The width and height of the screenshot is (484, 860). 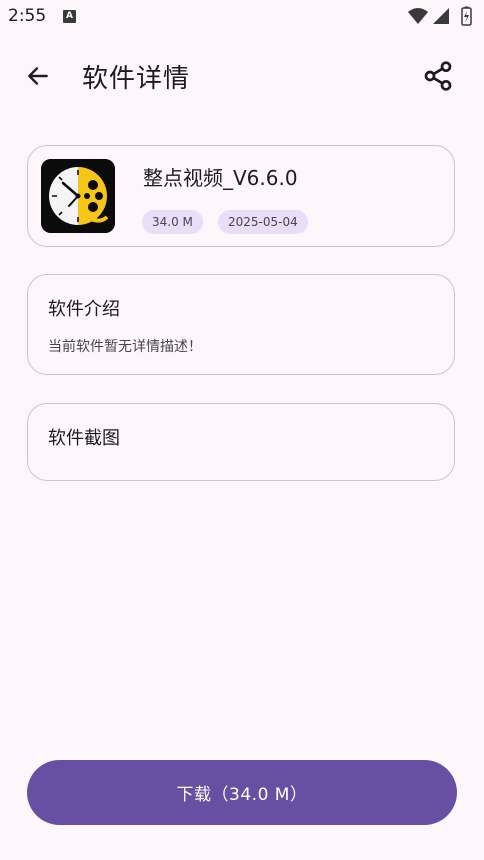 What do you see at coordinates (125, 347) in the screenshot?
I see `intro-description: 当前软件暂无详情描述！` at bounding box center [125, 347].